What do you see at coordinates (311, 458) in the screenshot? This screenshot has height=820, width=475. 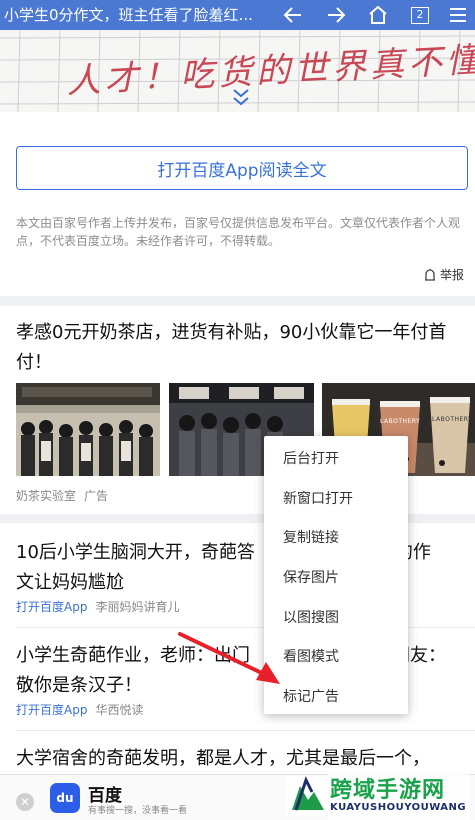 I see `menu-item-open-background: 后台打开` at bounding box center [311, 458].